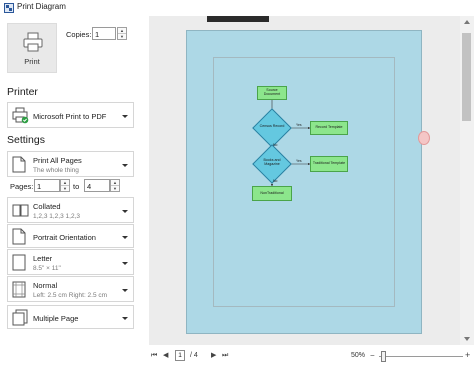 Image resolution: width=474 pixels, height=368 pixels. I want to click on diagram-connectors, so click(290, 143).